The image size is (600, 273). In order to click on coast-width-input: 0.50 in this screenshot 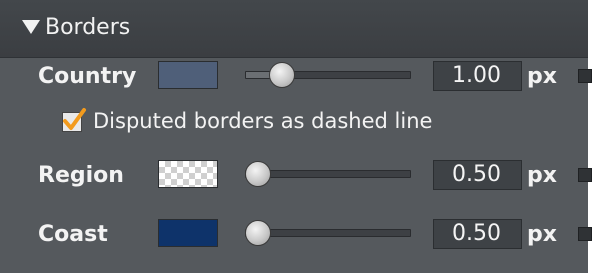, I will do `click(477, 234)`.